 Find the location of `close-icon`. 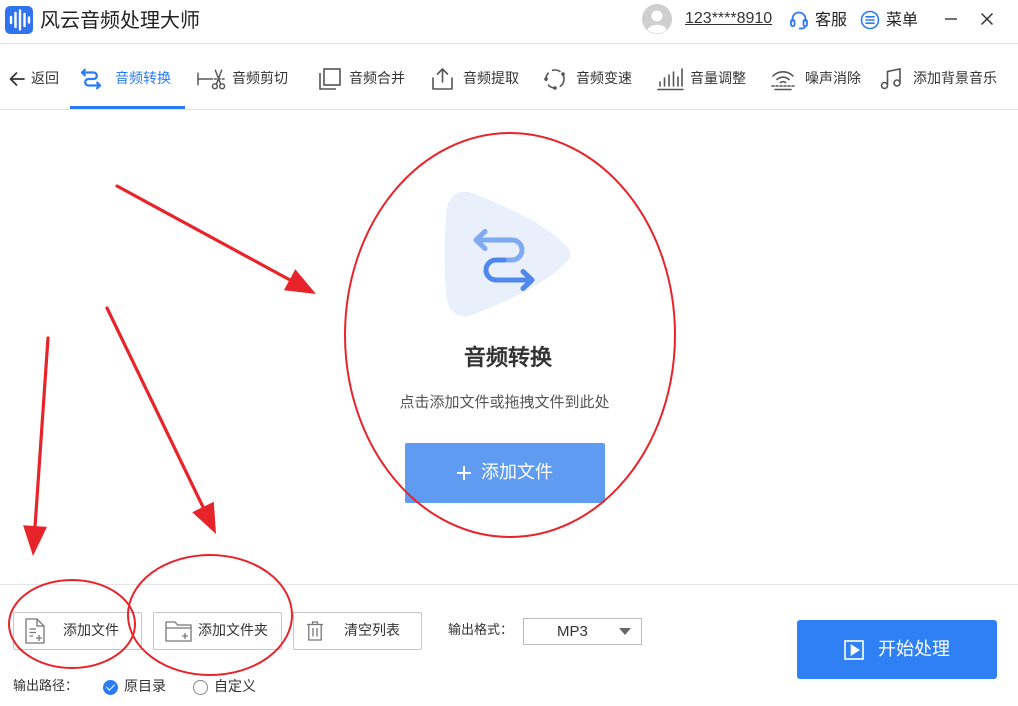

close-icon is located at coordinates (987, 19).